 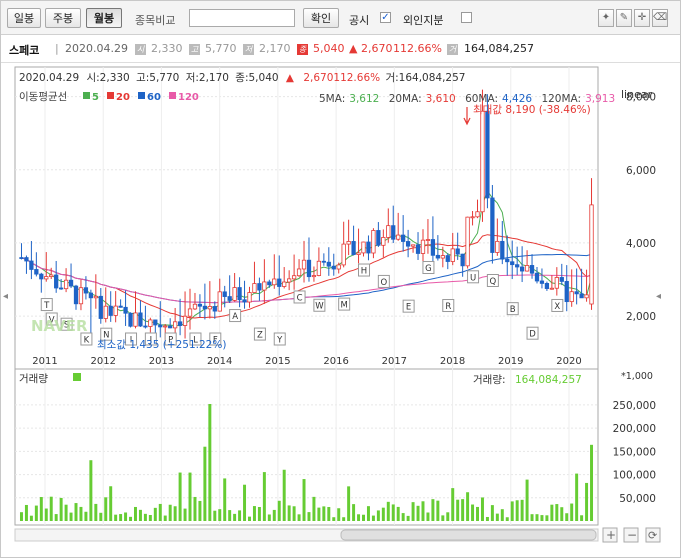 I want to click on ma-legend-label: 5, so click(x=95, y=97).